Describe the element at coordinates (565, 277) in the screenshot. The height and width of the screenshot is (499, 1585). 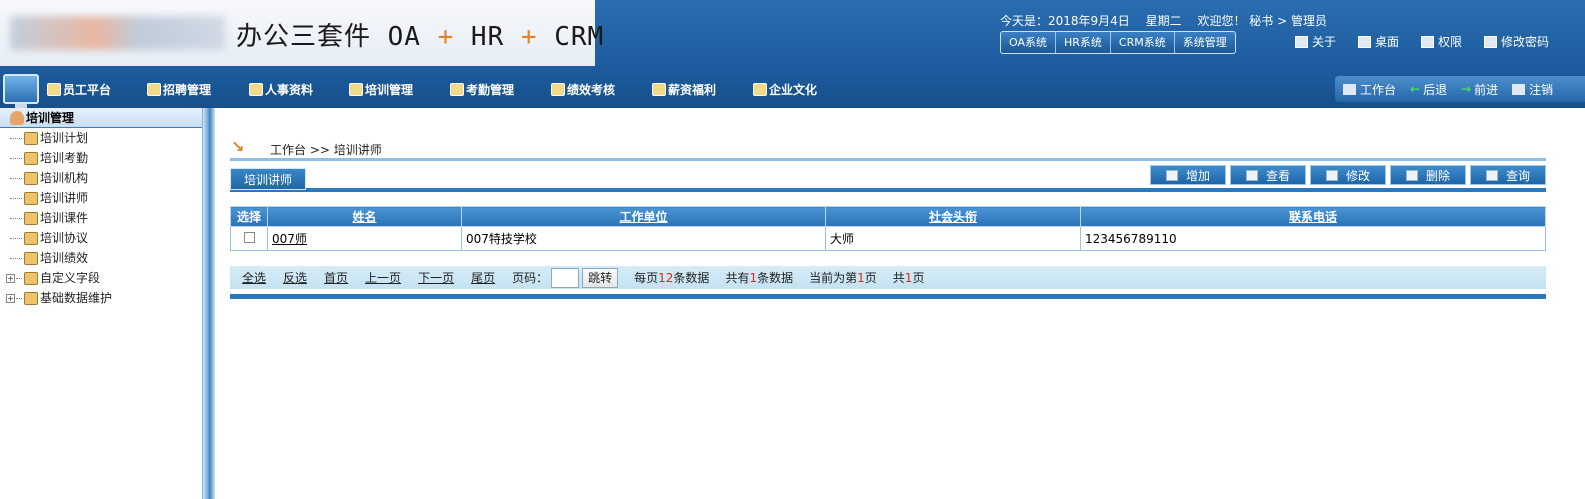
I see `page-number-input` at that location.